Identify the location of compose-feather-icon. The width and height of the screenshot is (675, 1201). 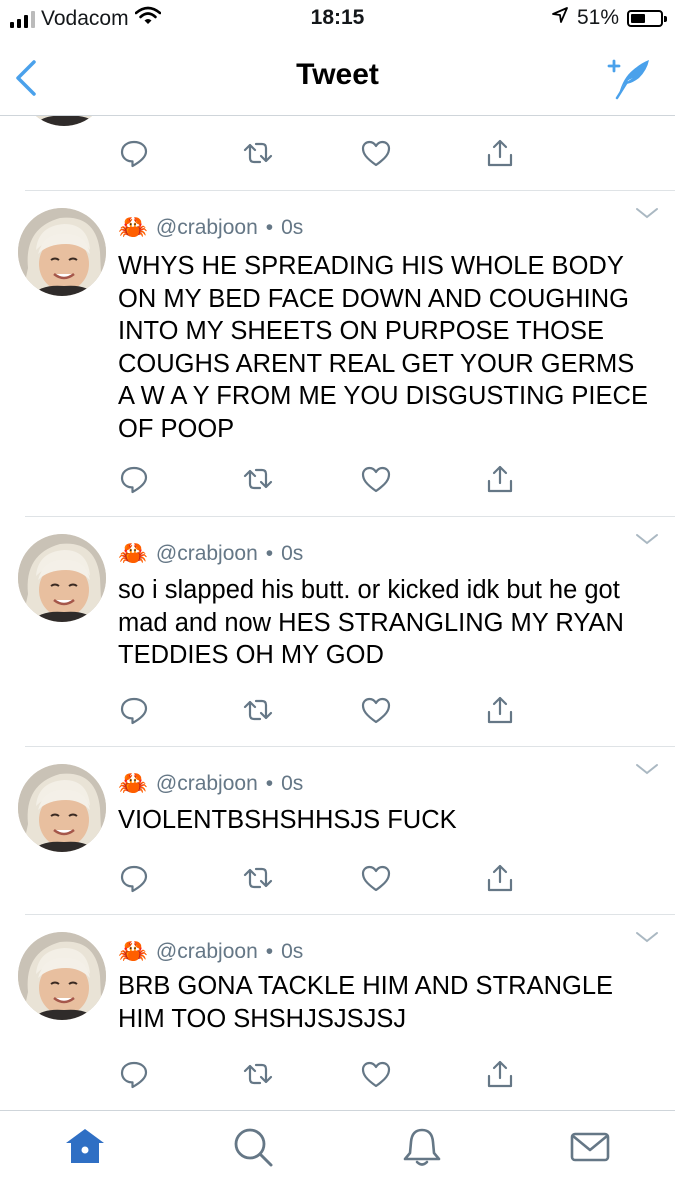
(628, 79).